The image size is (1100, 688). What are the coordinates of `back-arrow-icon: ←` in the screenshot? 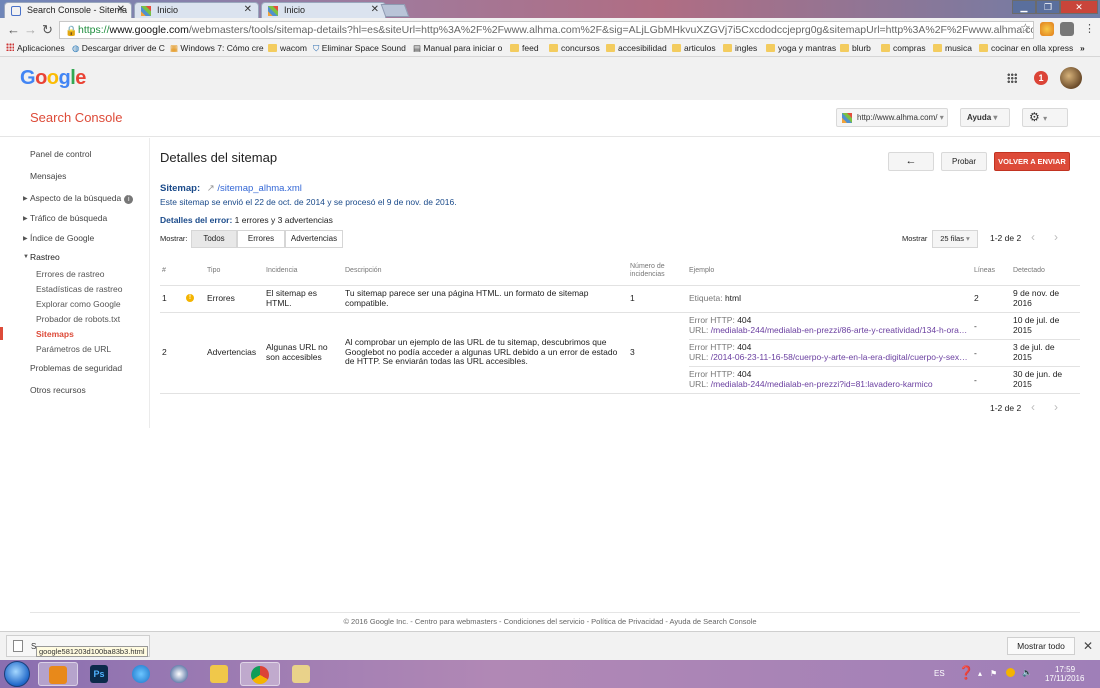 It's located at (13, 29).